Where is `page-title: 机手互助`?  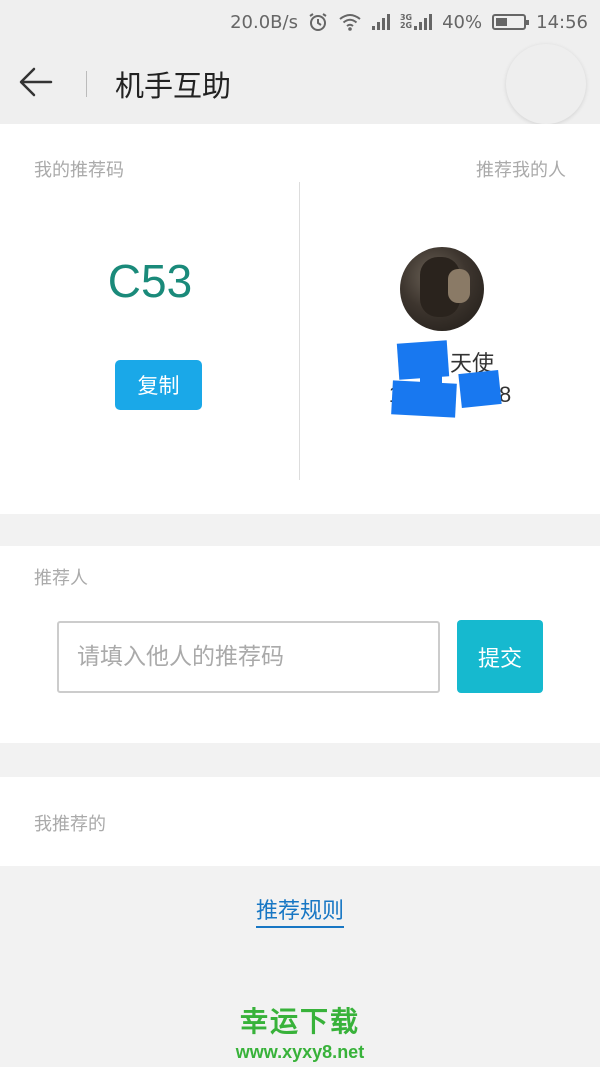 page-title: 机手互助 is located at coordinates (173, 86).